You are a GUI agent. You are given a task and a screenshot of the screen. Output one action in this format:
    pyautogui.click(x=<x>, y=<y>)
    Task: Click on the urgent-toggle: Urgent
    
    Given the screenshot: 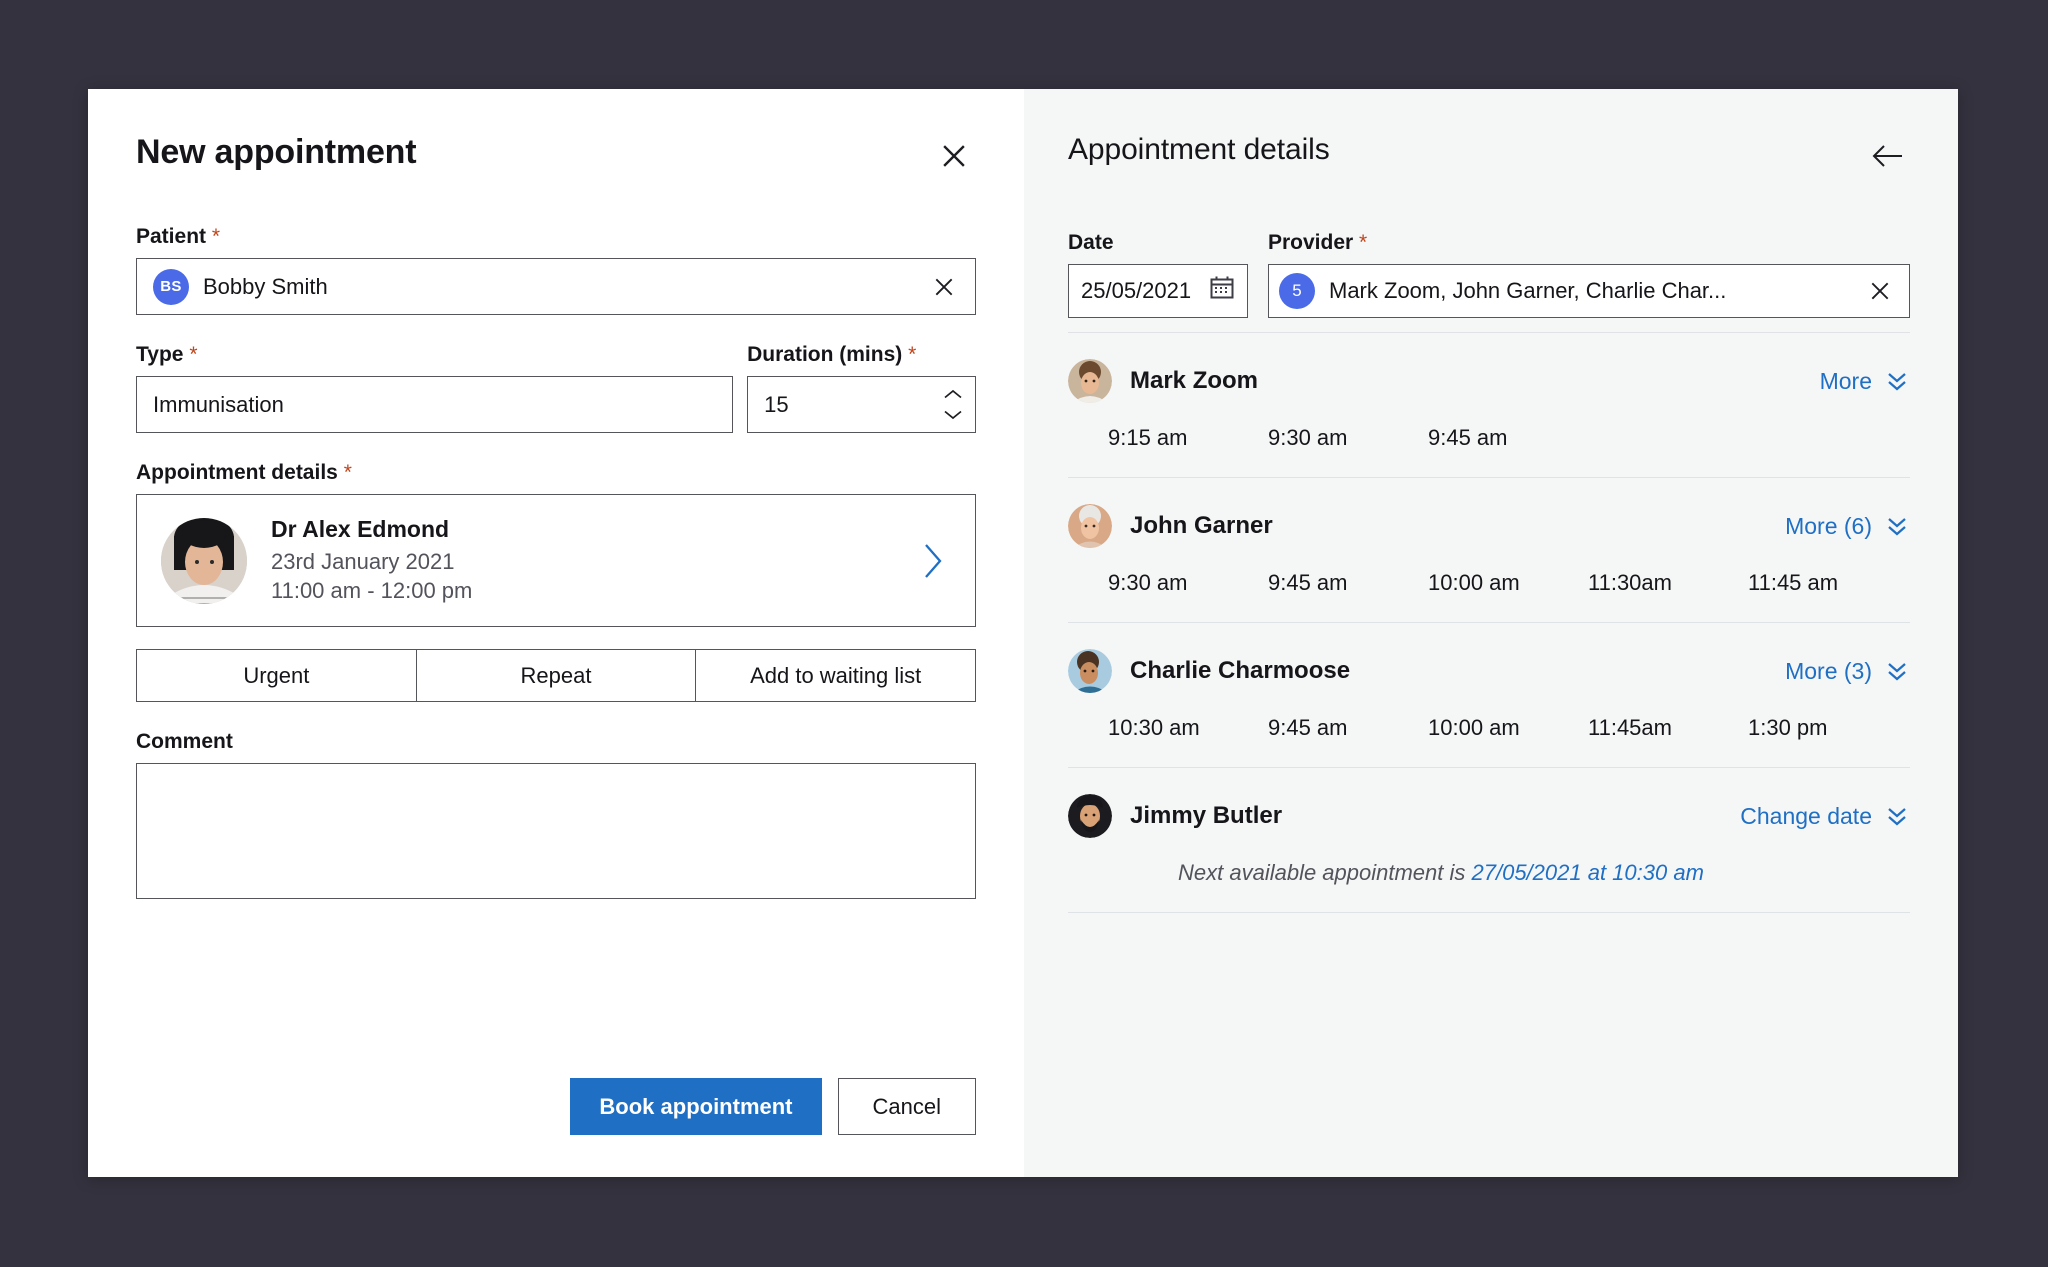 What is the action you would take?
    pyautogui.click(x=276, y=675)
    